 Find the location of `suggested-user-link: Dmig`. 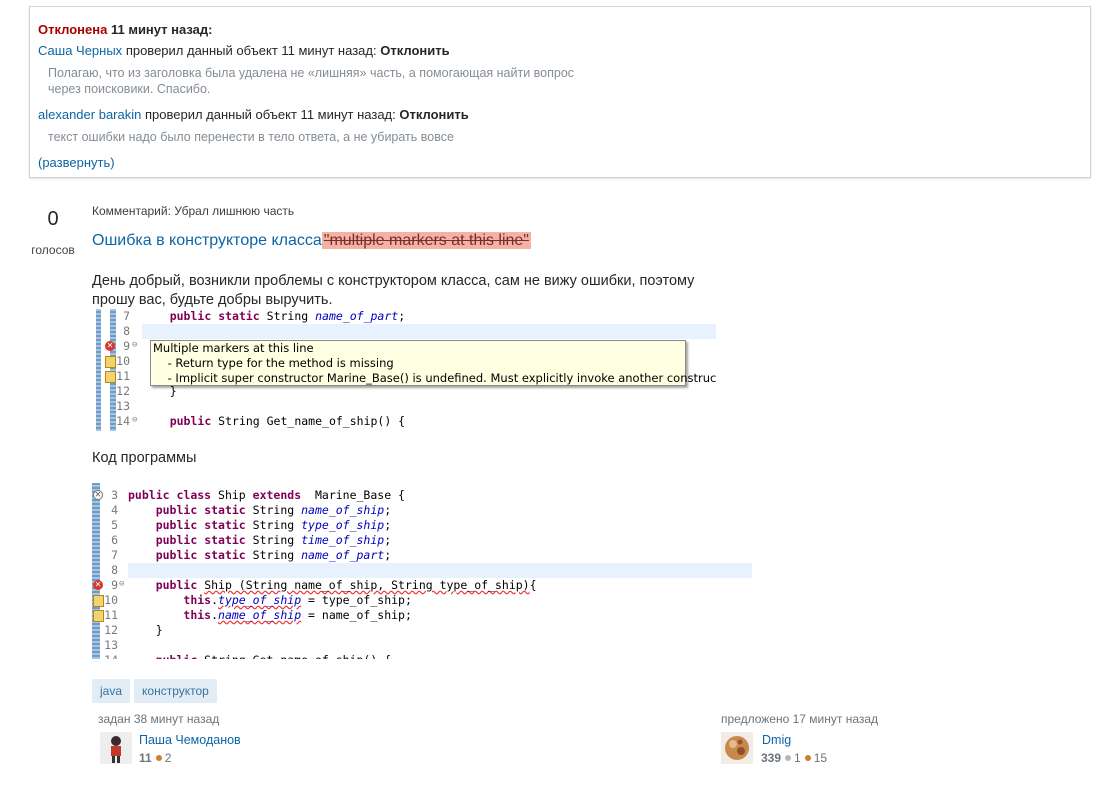

suggested-user-link: Dmig is located at coordinates (776, 740).